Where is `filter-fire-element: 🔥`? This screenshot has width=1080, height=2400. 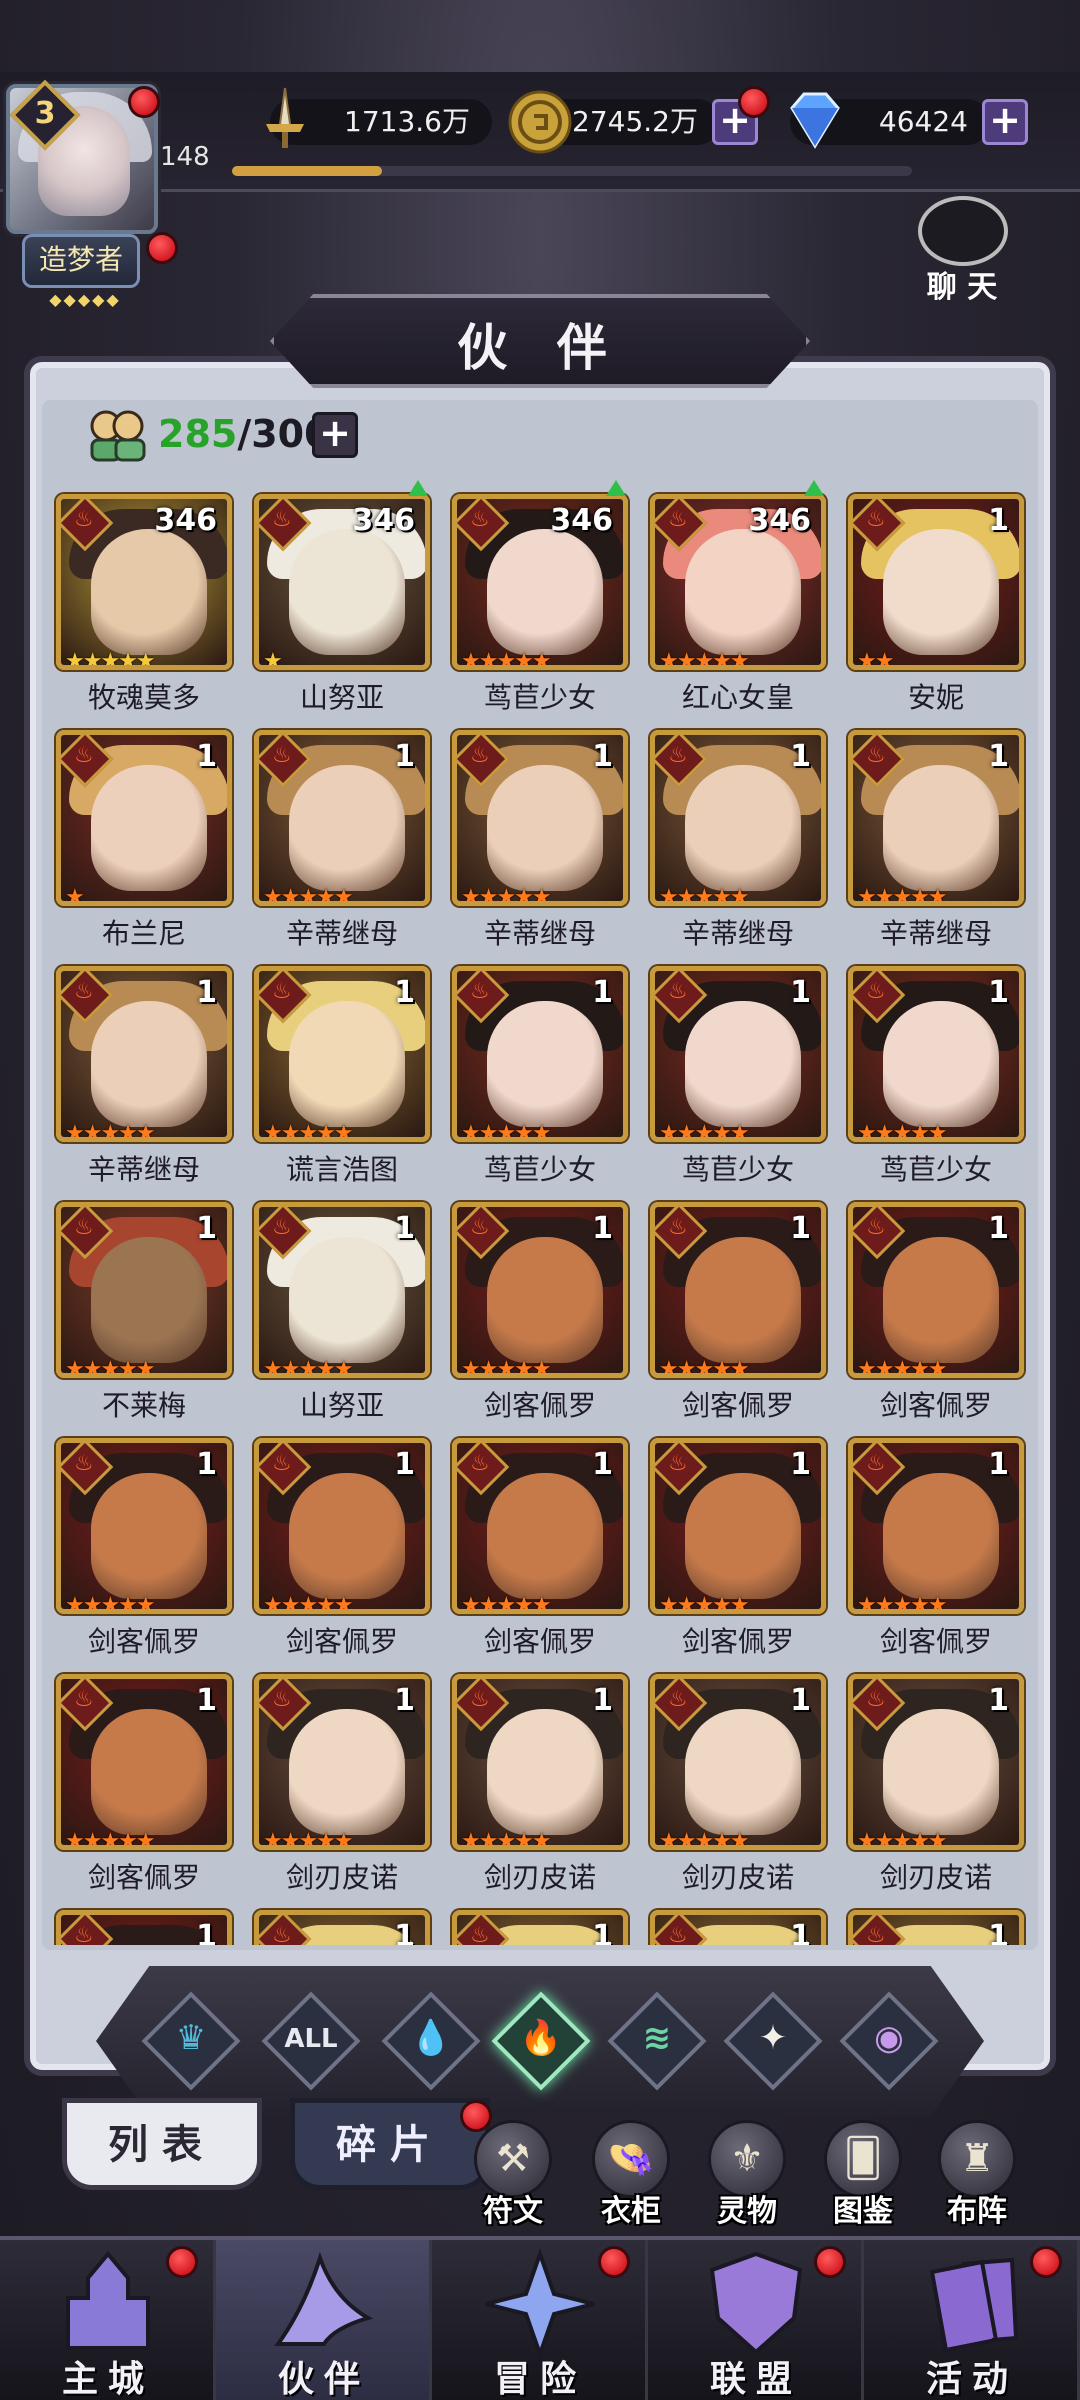 filter-fire-element: 🔥 is located at coordinates (541, 2041).